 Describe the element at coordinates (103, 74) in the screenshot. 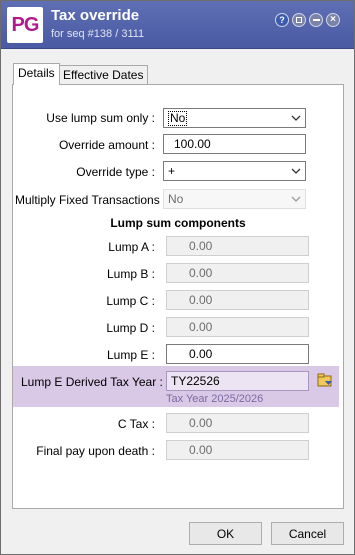

I see `tab-effective-dates: Effective Dates` at that location.